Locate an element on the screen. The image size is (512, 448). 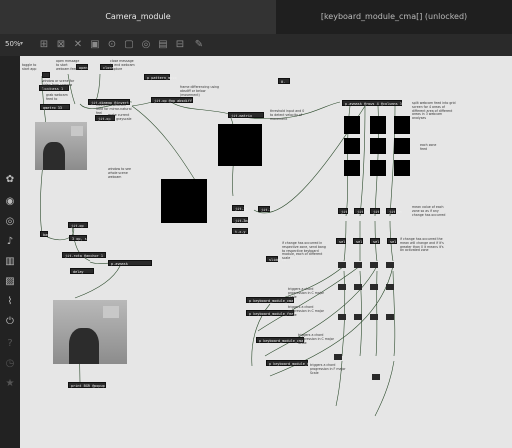
jit-3m-object-b: jit.3m is located at coordinates (266, 209).